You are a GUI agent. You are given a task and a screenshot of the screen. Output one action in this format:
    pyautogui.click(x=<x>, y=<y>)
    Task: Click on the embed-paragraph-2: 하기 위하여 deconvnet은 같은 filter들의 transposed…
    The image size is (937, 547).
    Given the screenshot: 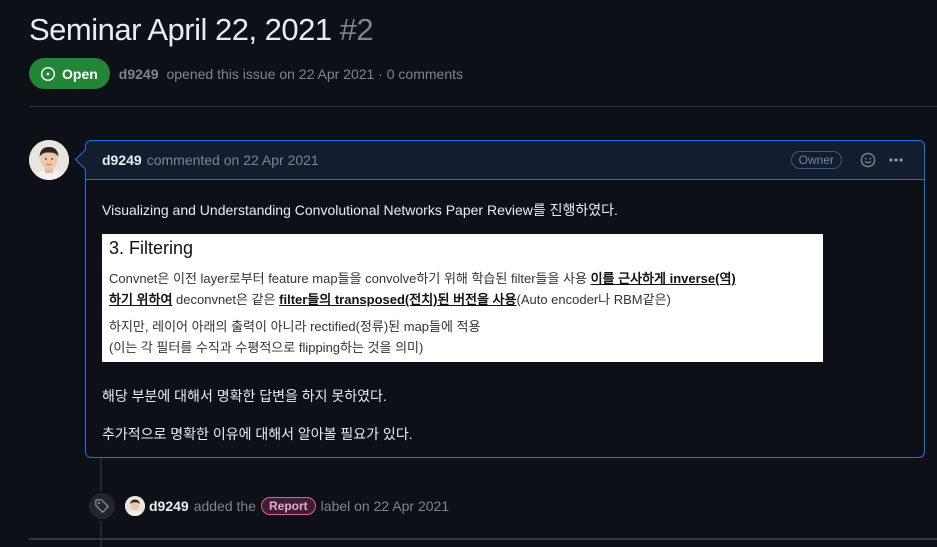 What is the action you would take?
    pyautogui.click(x=462, y=299)
    